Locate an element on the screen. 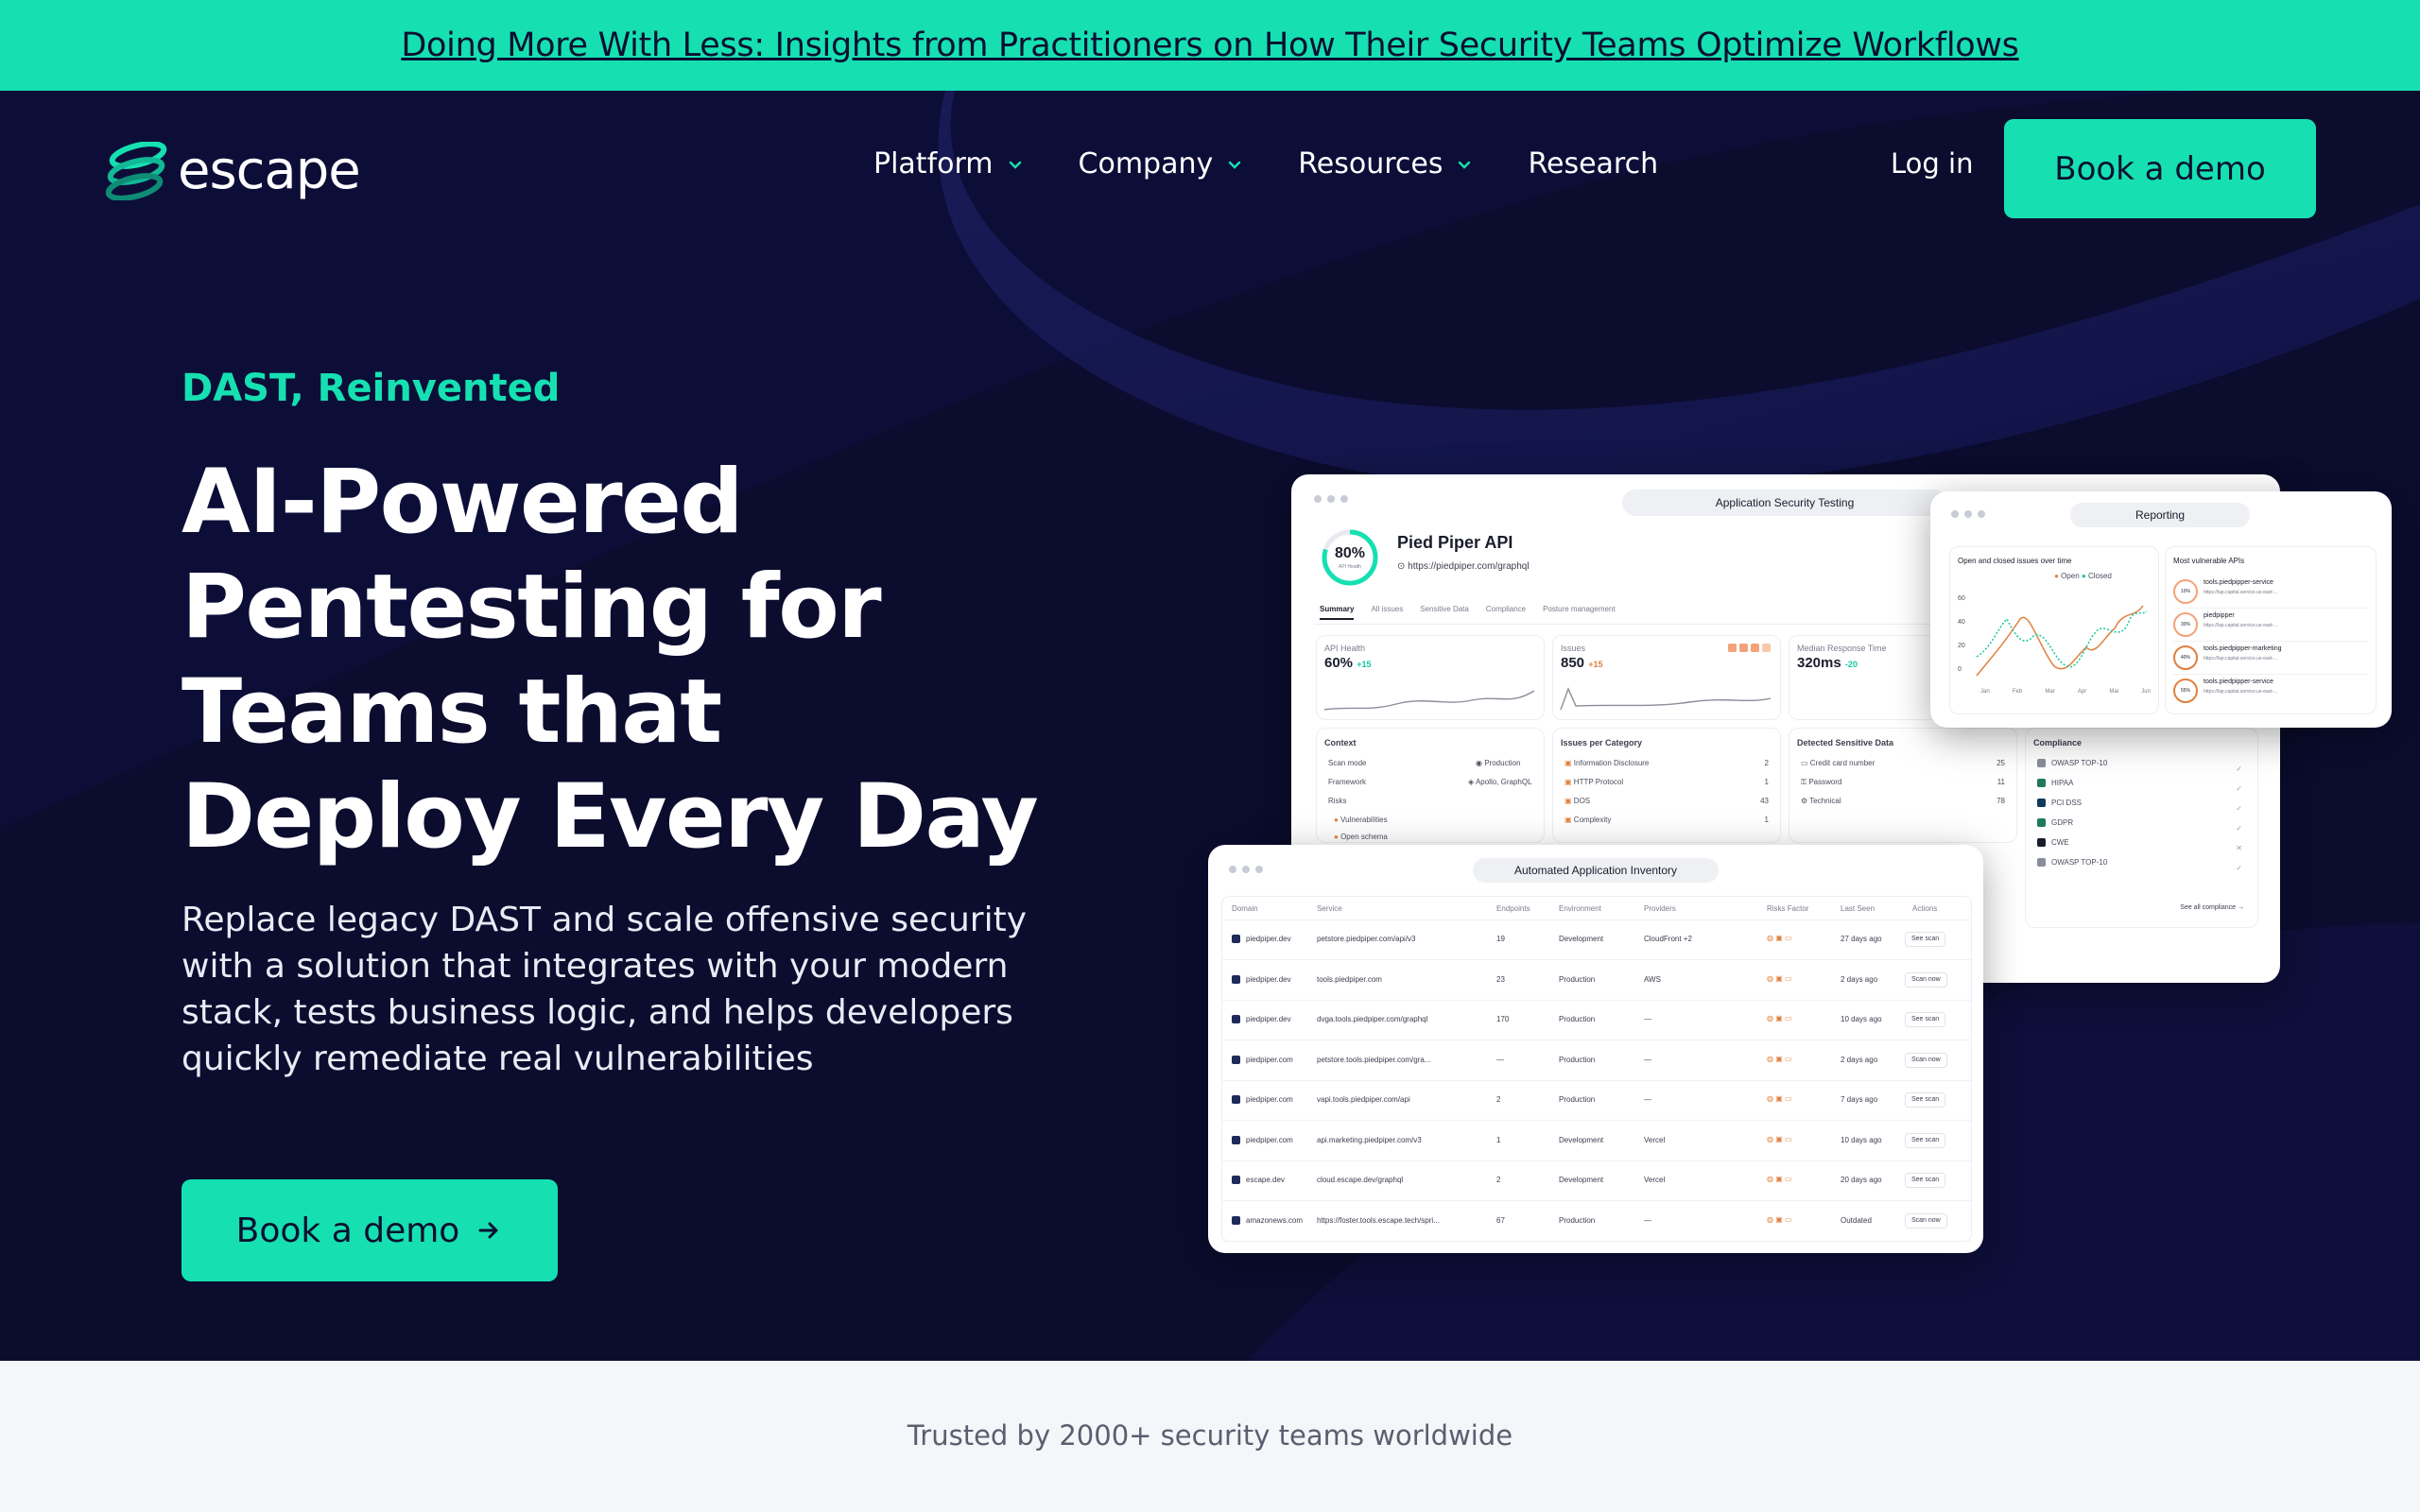  tab-sensitive-data: Sensitive Data is located at coordinates (1445, 612).